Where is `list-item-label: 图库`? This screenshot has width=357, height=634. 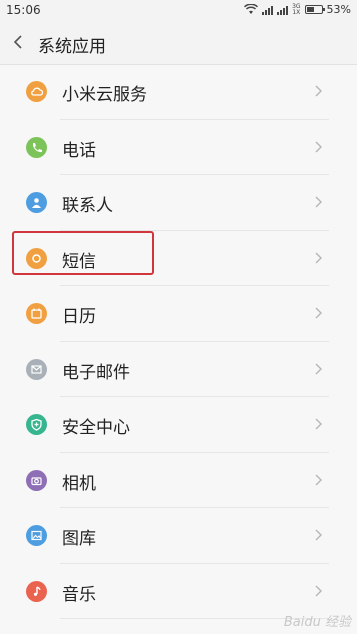 list-item-label: 图库 is located at coordinates (79, 539).